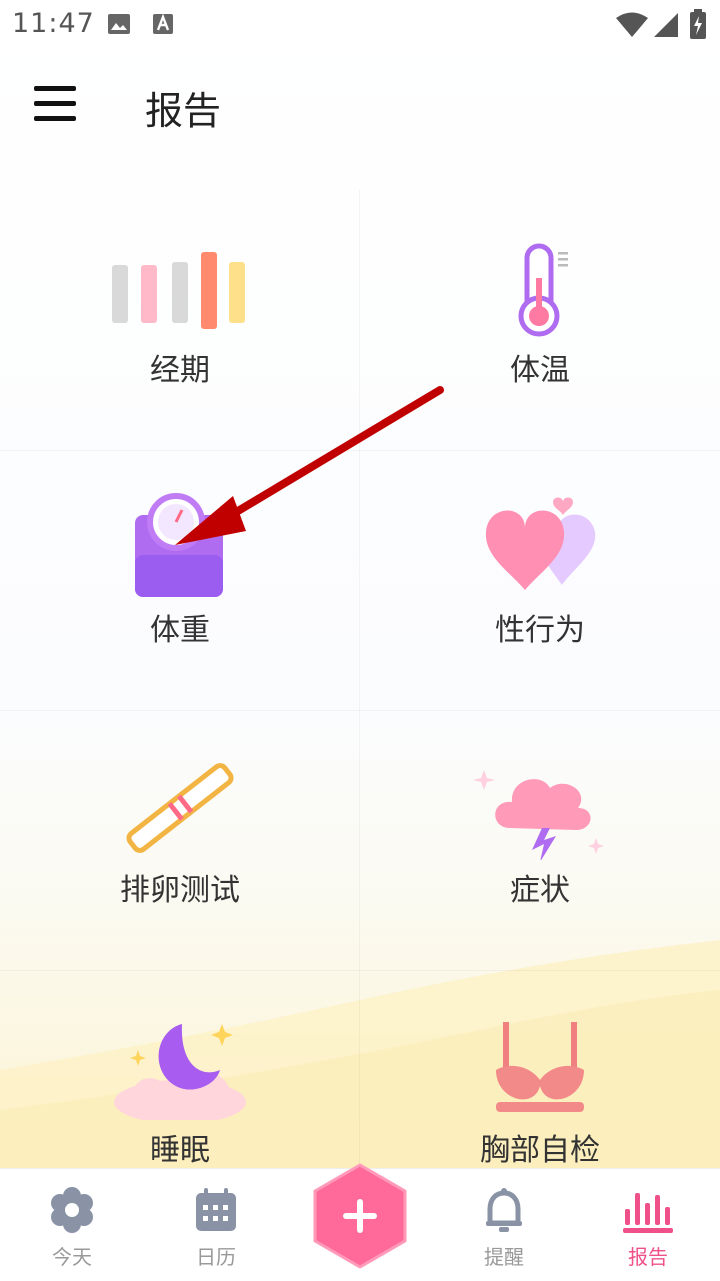  Describe the element at coordinates (180, 630) in the screenshot. I see `report-weight-label: 体重` at that location.